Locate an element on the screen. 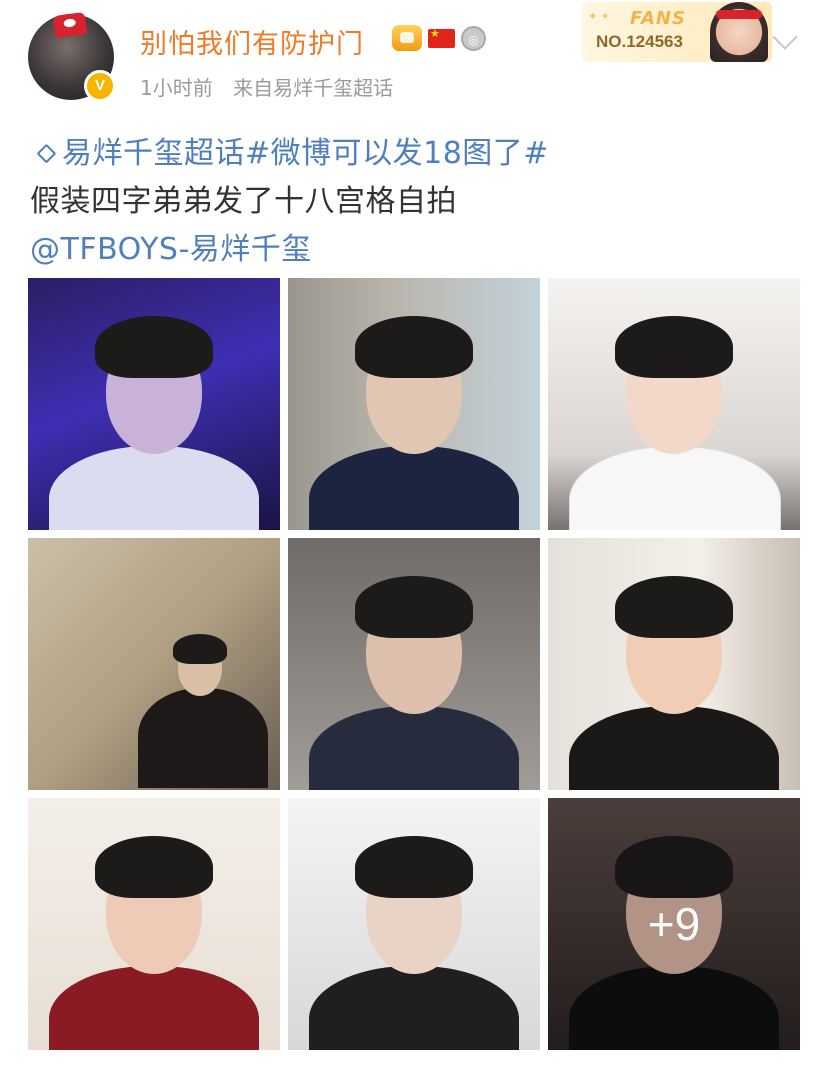 The height and width of the screenshot is (1068, 828). medal-icon: ◎ is located at coordinates (473, 38).